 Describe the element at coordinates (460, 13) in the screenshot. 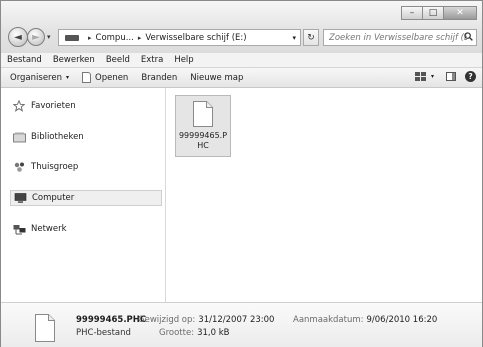

I see `close-button: ✕` at that location.